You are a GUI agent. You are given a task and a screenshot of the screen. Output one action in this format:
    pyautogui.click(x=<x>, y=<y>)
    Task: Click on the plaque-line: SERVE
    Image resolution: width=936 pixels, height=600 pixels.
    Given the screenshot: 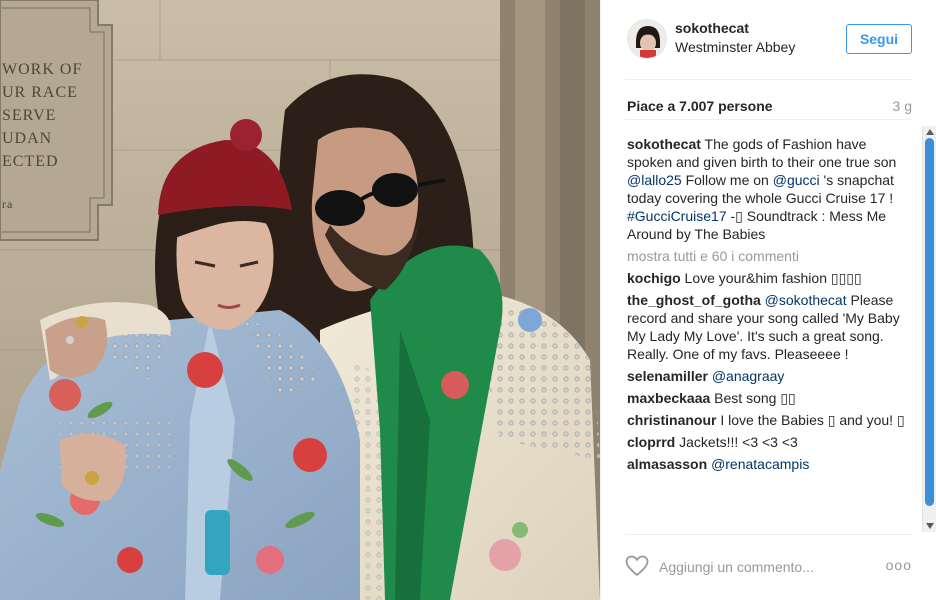 What is the action you would take?
    pyautogui.click(x=29, y=115)
    